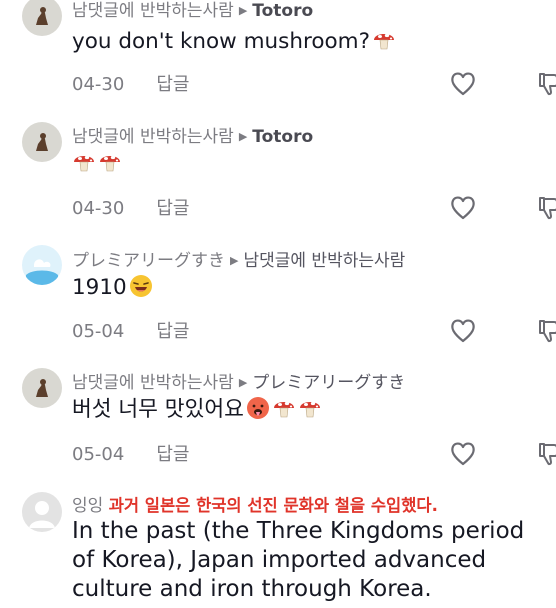 This screenshot has width=556, height=608. What do you see at coordinates (279, 560) in the screenshot?
I see `english-line: of Korea), Japan imported advanced` at bounding box center [279, 560].